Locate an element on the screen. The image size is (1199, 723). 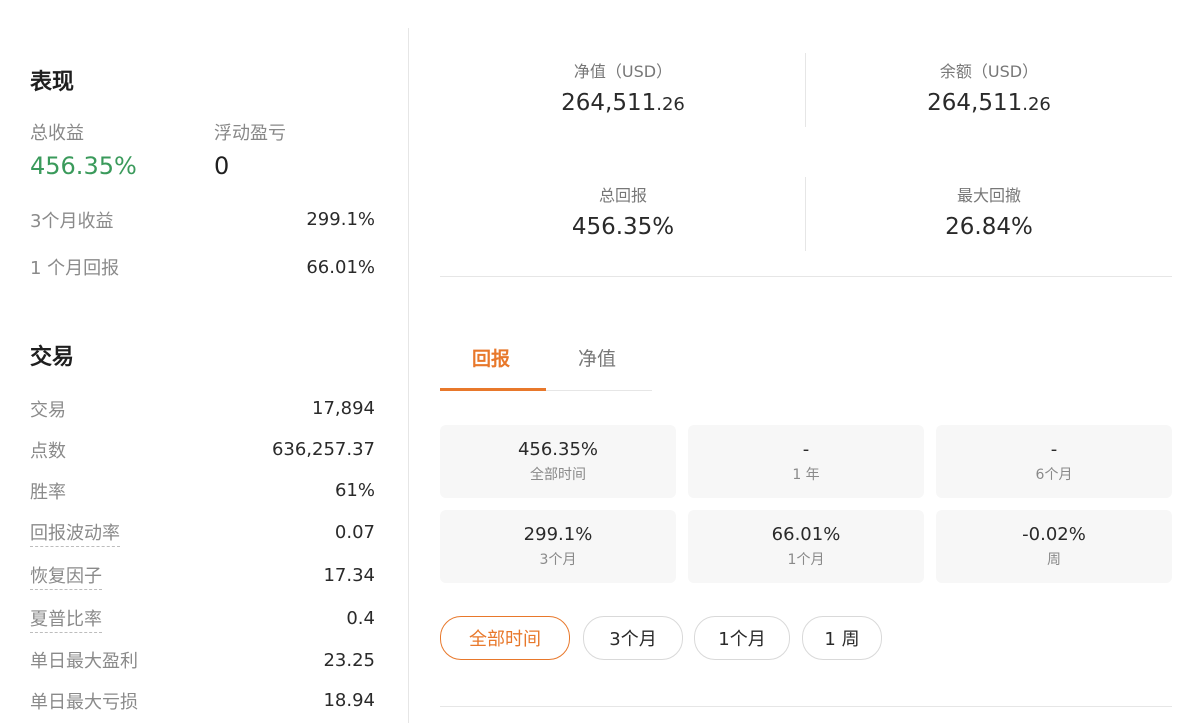
sharpe-ratio-value: 0.4 is located at coordinates (360, 618).